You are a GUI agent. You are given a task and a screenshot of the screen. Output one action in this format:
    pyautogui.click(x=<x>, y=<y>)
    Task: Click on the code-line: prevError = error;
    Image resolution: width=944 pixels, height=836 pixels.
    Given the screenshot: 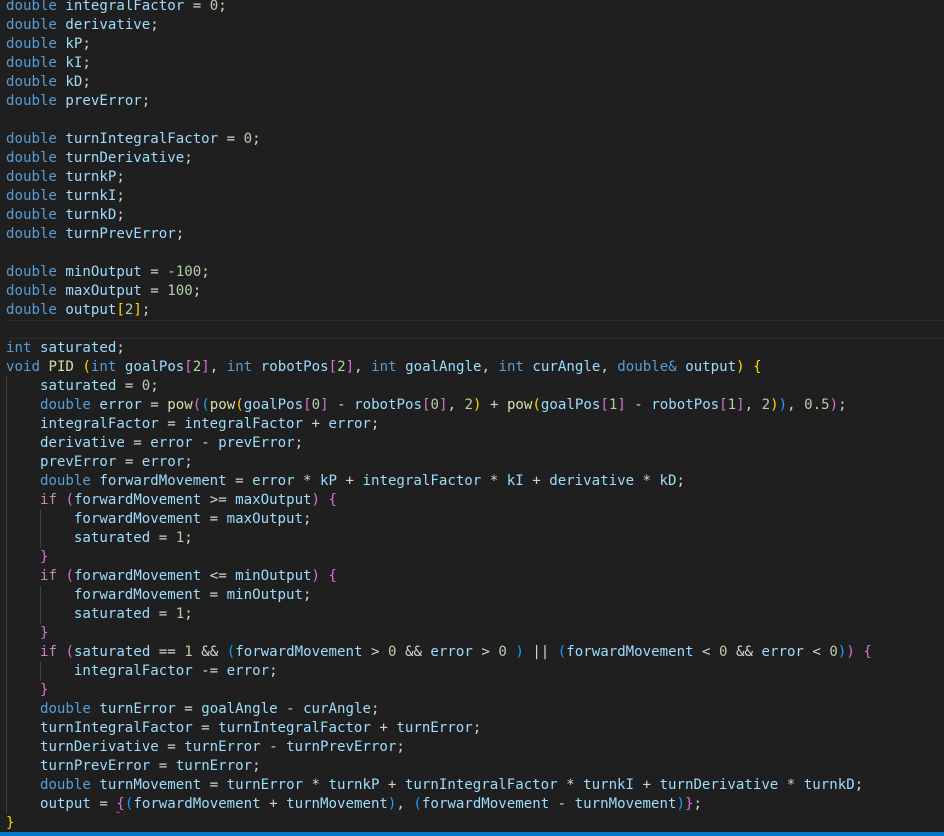 What is the action you would take?
    pyautogui.click(x=472, y=462)
    